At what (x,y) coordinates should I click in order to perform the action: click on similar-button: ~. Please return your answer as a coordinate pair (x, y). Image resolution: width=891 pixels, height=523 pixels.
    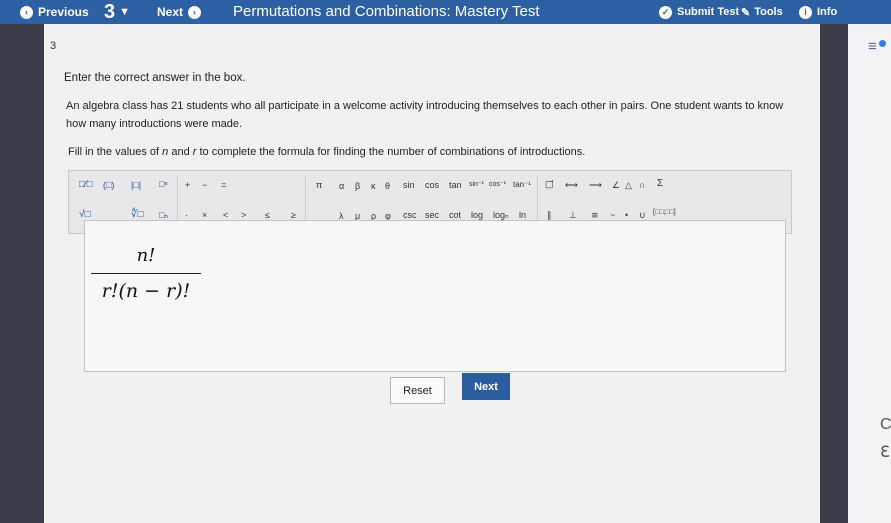
    Looking at the image, I should click on (612, 215).